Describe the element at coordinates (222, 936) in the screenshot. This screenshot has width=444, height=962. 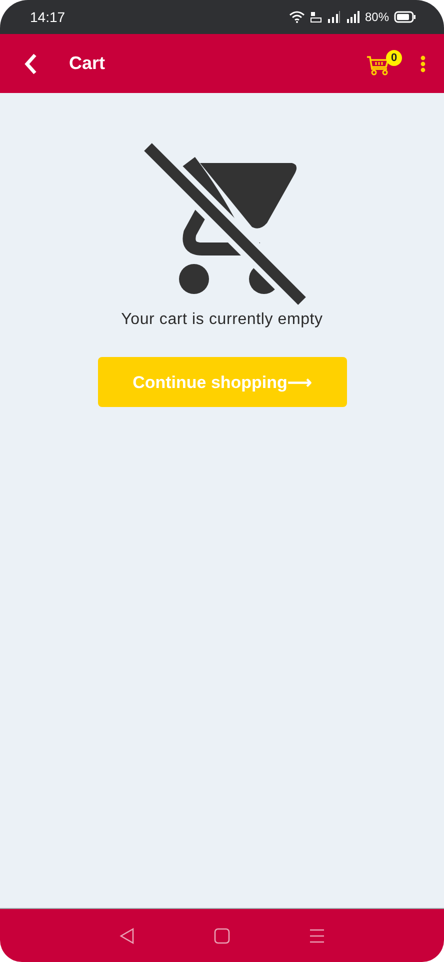
I see `home-icon` at that location.